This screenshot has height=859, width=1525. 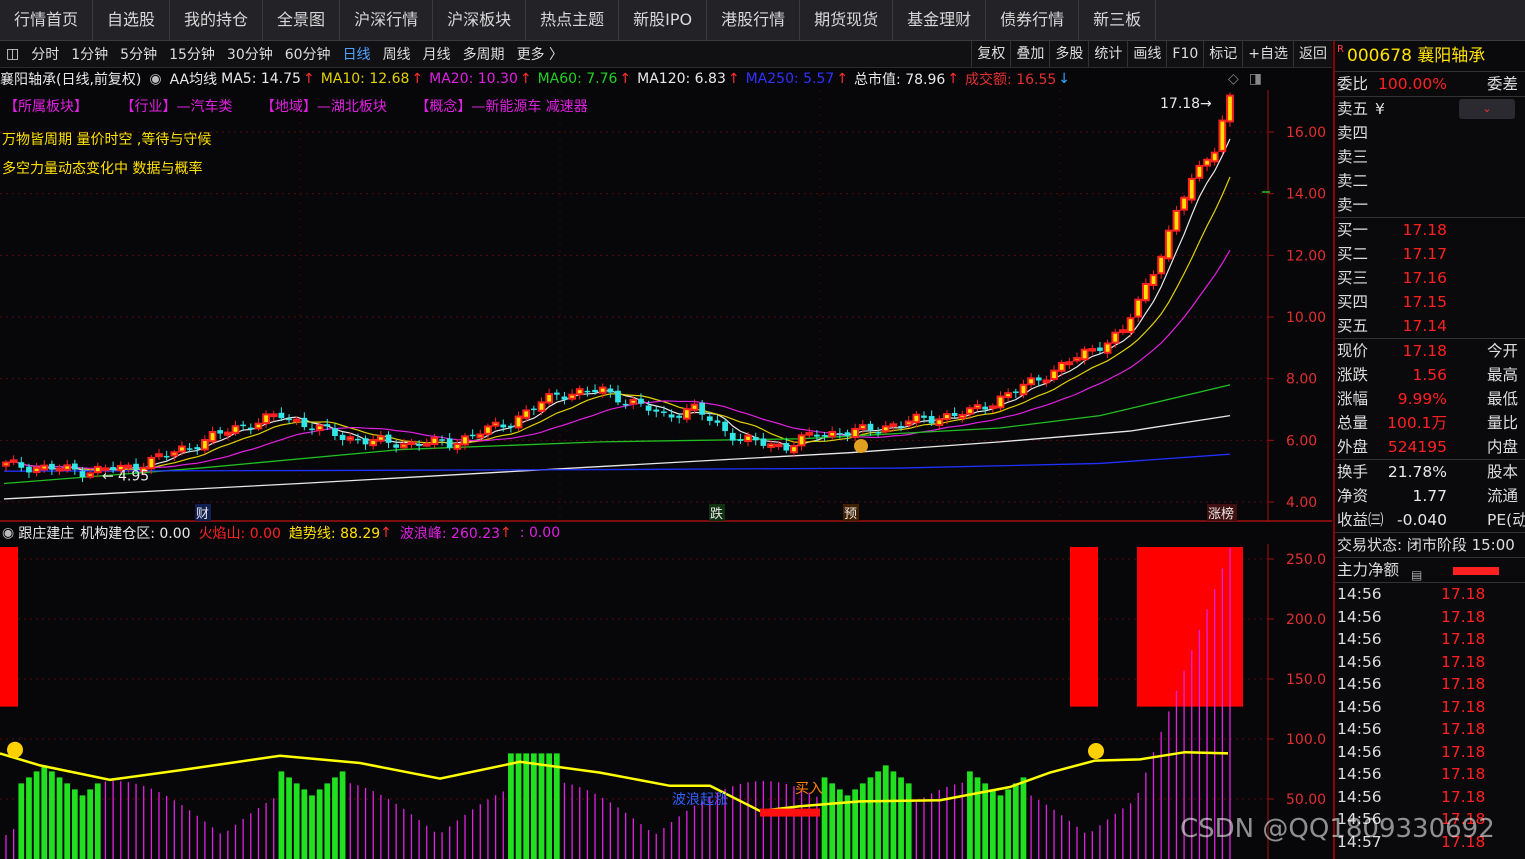 What do you see at coordinates (102, 169) in the screenshot?
I see `slogan-2: 多空力量动态变化中 数据与概率` at bounding box center [102, 169].